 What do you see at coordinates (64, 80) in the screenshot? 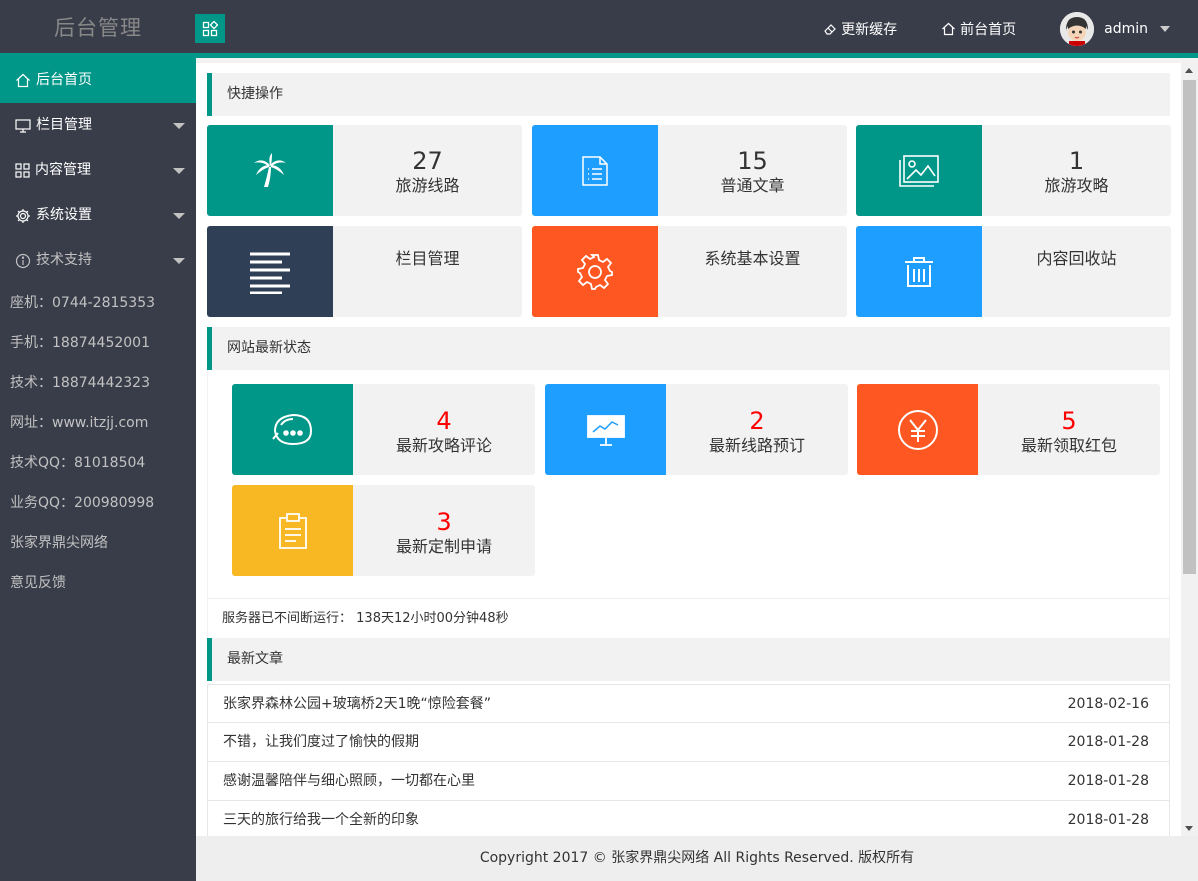
I see `sidebar-item-label: 后台首页` at bounding box center [64, 80].